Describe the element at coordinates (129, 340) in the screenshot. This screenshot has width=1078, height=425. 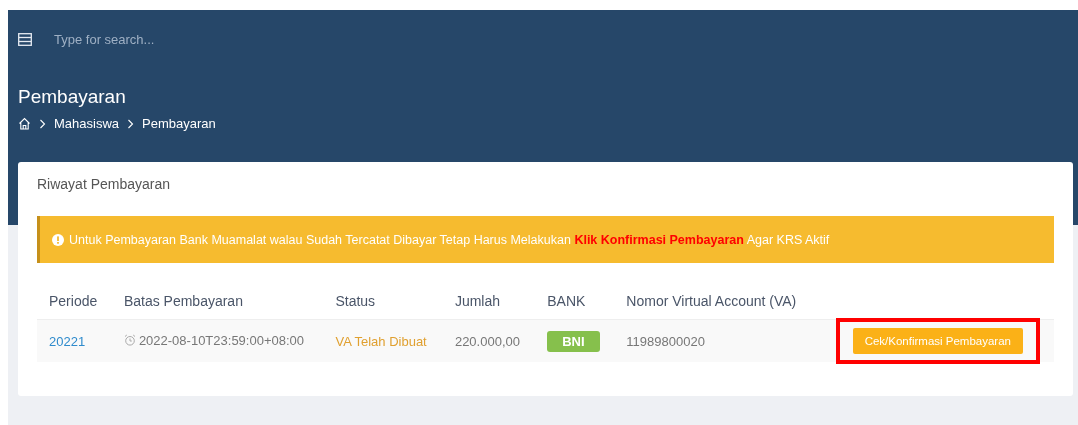
I see `alarm-clock-icon` at that location.